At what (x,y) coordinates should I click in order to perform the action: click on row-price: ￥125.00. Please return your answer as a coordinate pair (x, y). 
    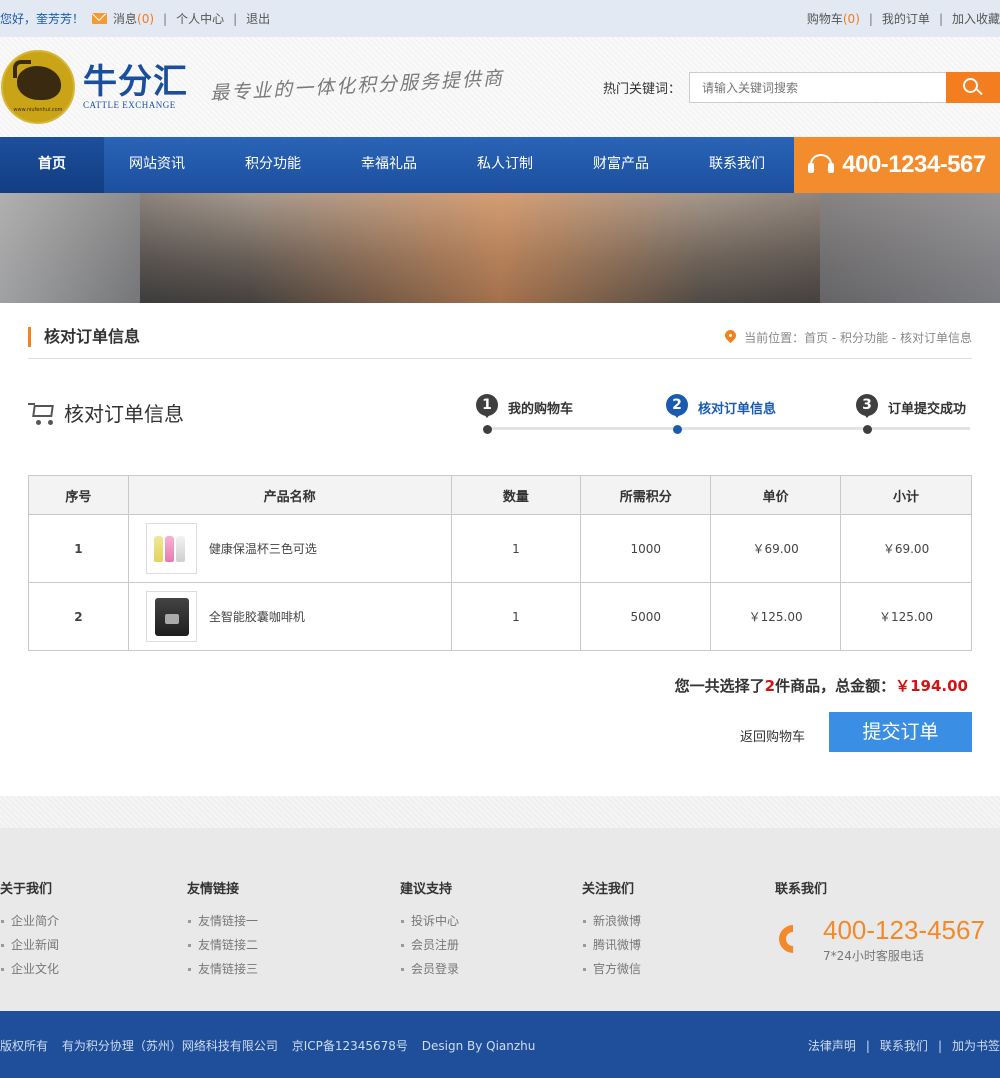
    Looking at the image, I should click on (776, 616).